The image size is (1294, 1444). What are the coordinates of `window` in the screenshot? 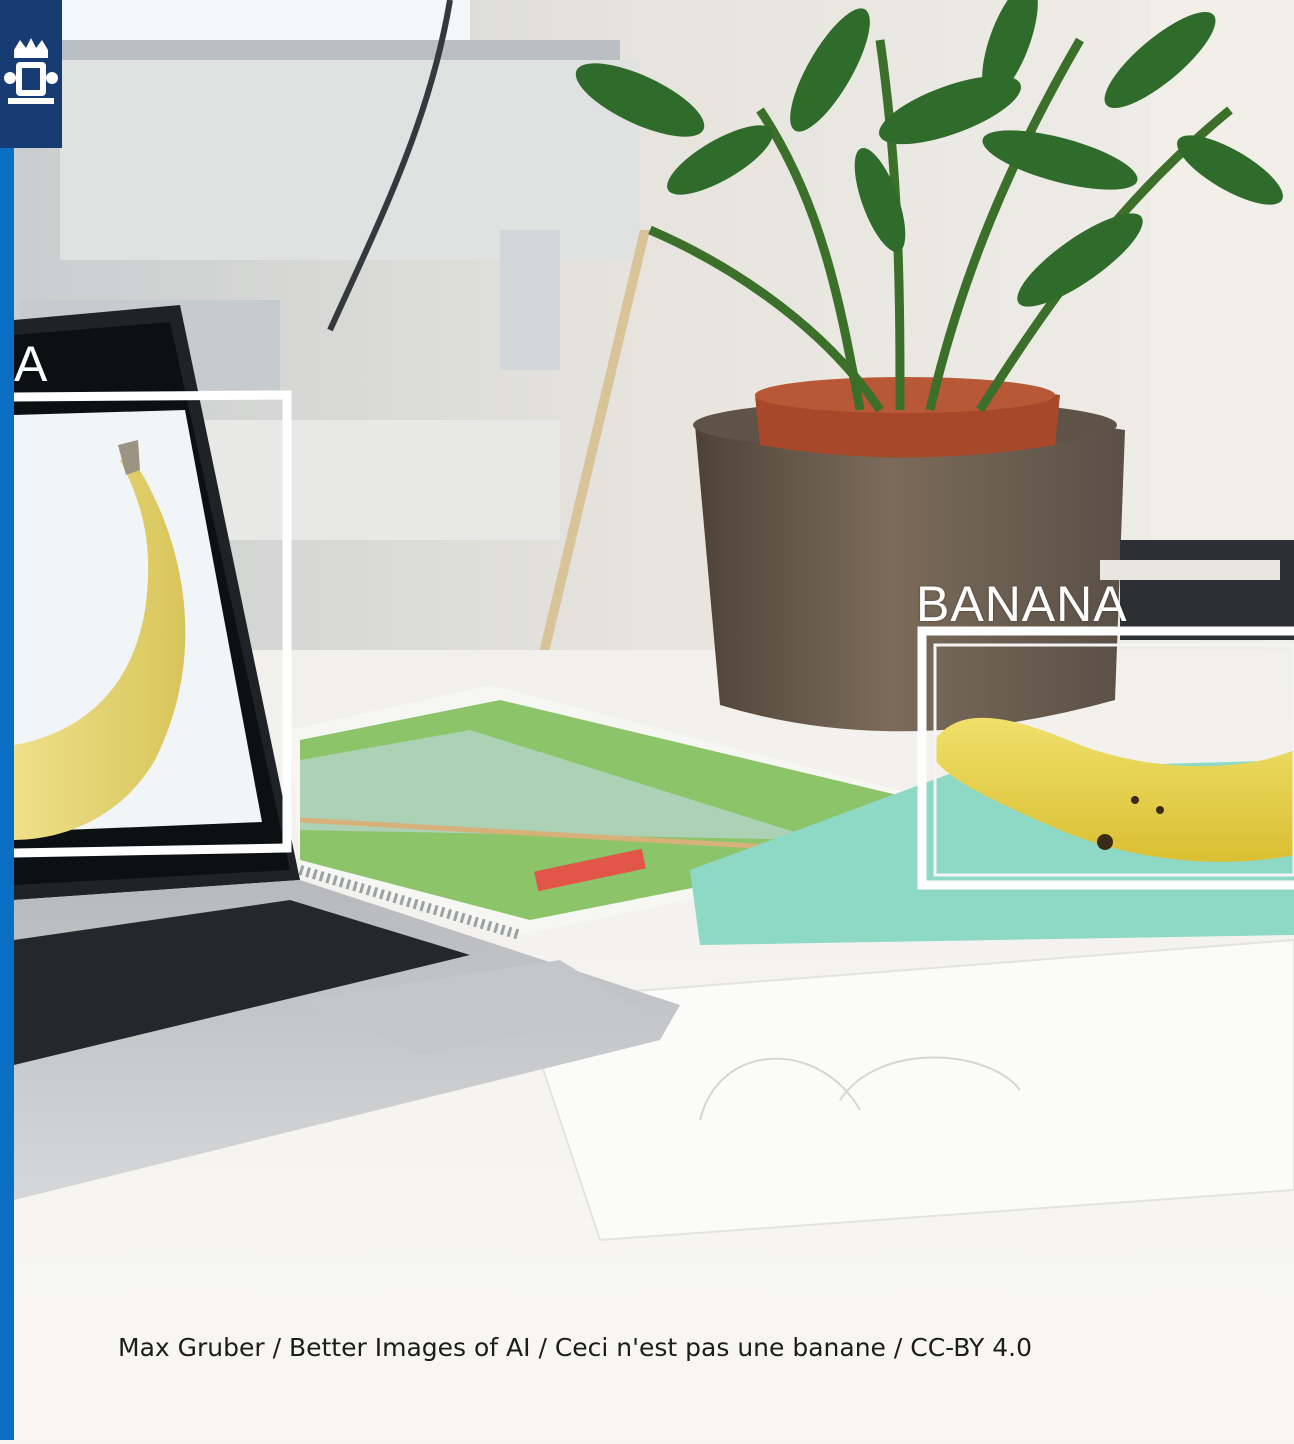 It's located at (265, 20).